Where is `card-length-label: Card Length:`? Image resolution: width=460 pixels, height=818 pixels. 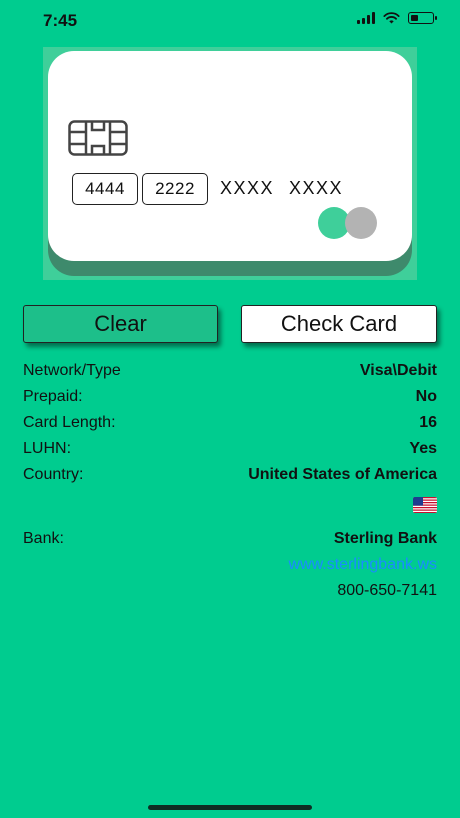
card-length-label: Card Length: is located at coordinates (69, 422).